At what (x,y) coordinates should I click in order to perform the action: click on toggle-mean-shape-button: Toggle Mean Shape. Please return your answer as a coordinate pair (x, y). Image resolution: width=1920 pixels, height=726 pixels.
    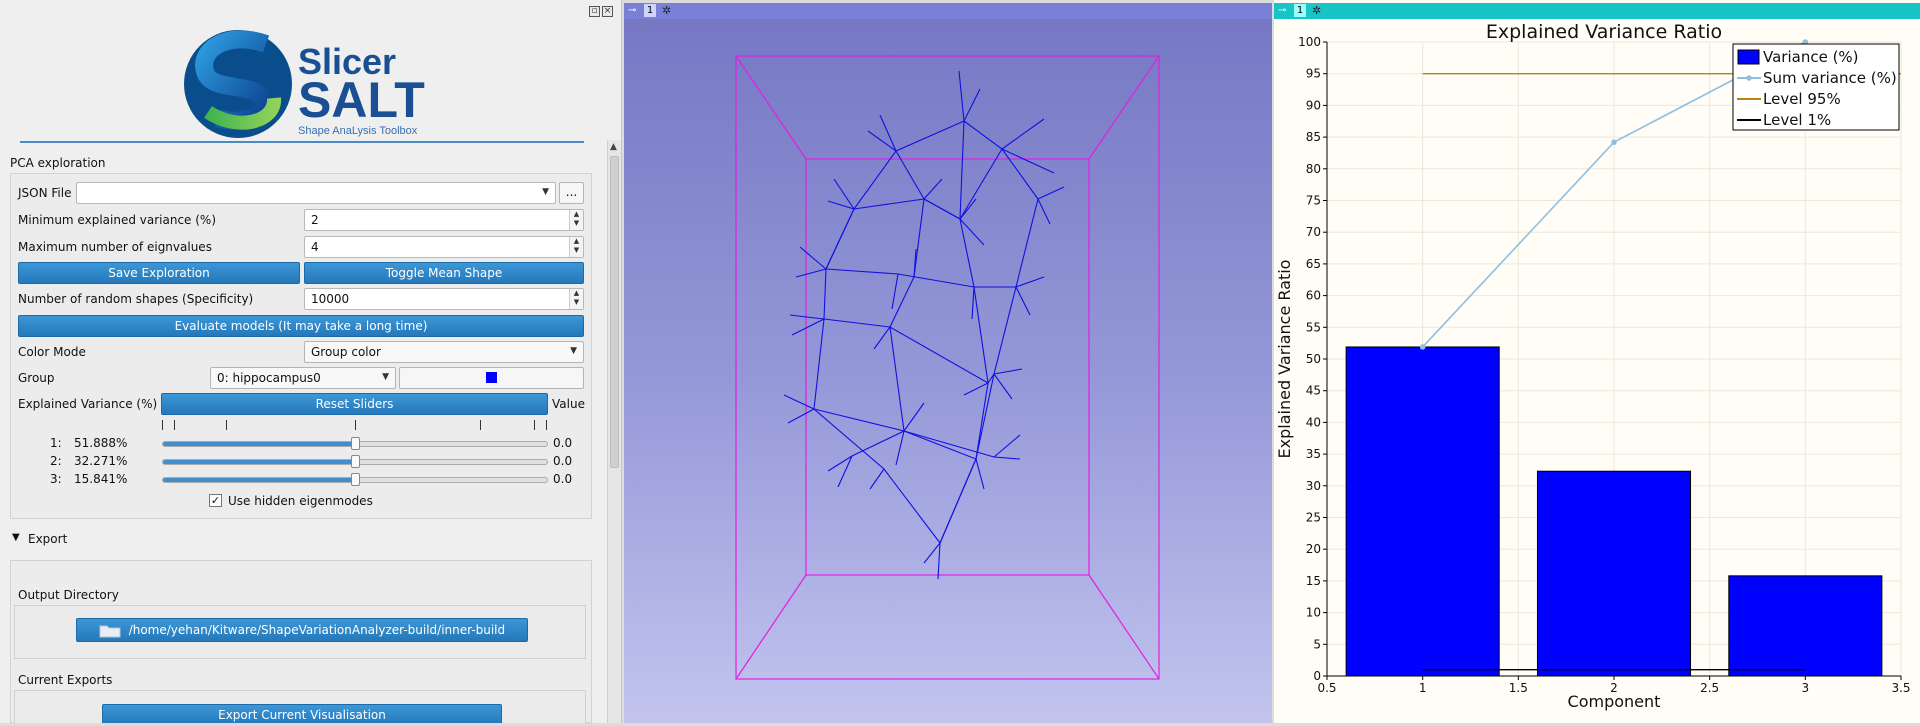
    Looking at the image, I should click on (444, 273).